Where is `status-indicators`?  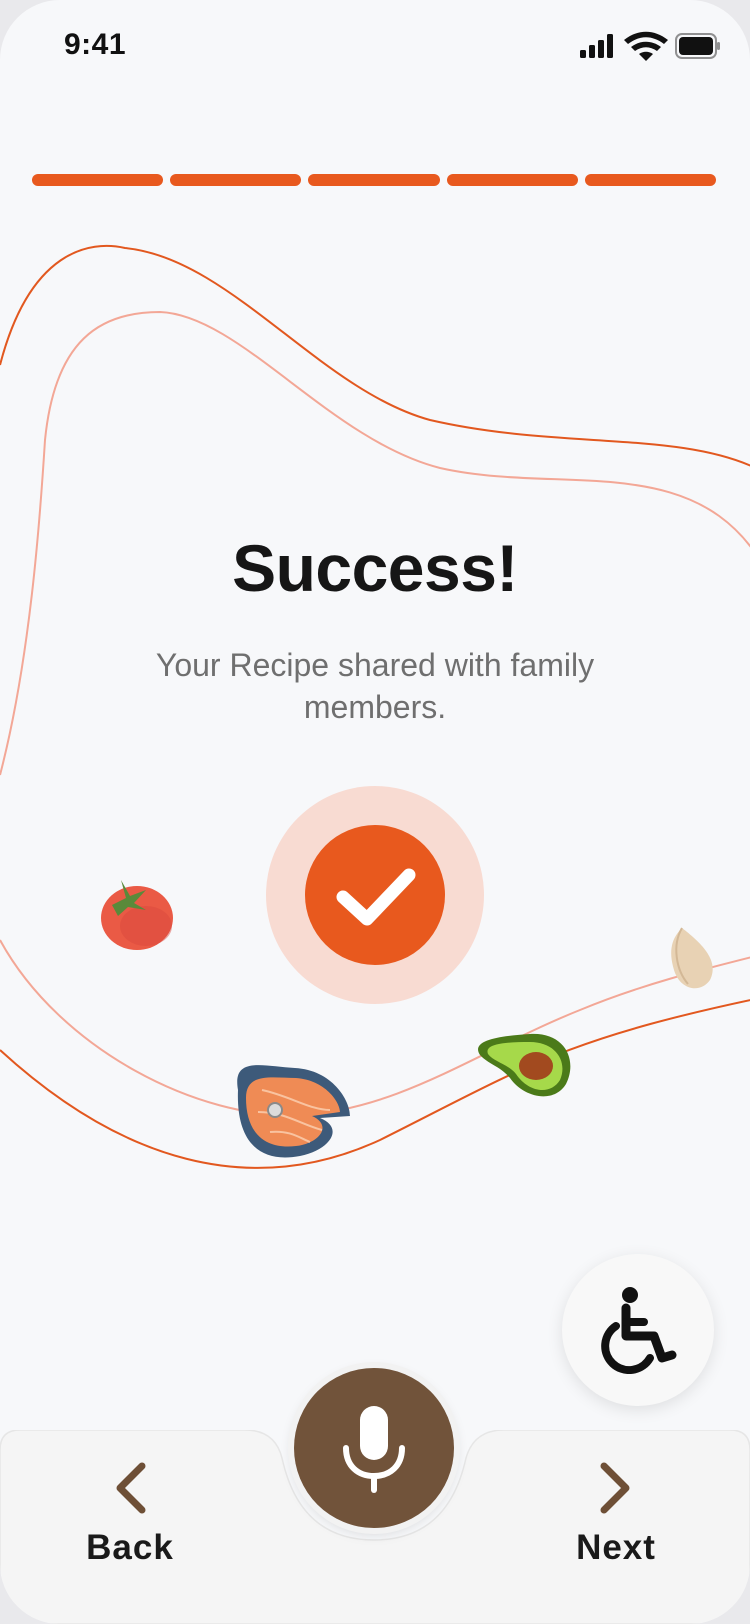 status-indicators is located at coordinates (650, 46).